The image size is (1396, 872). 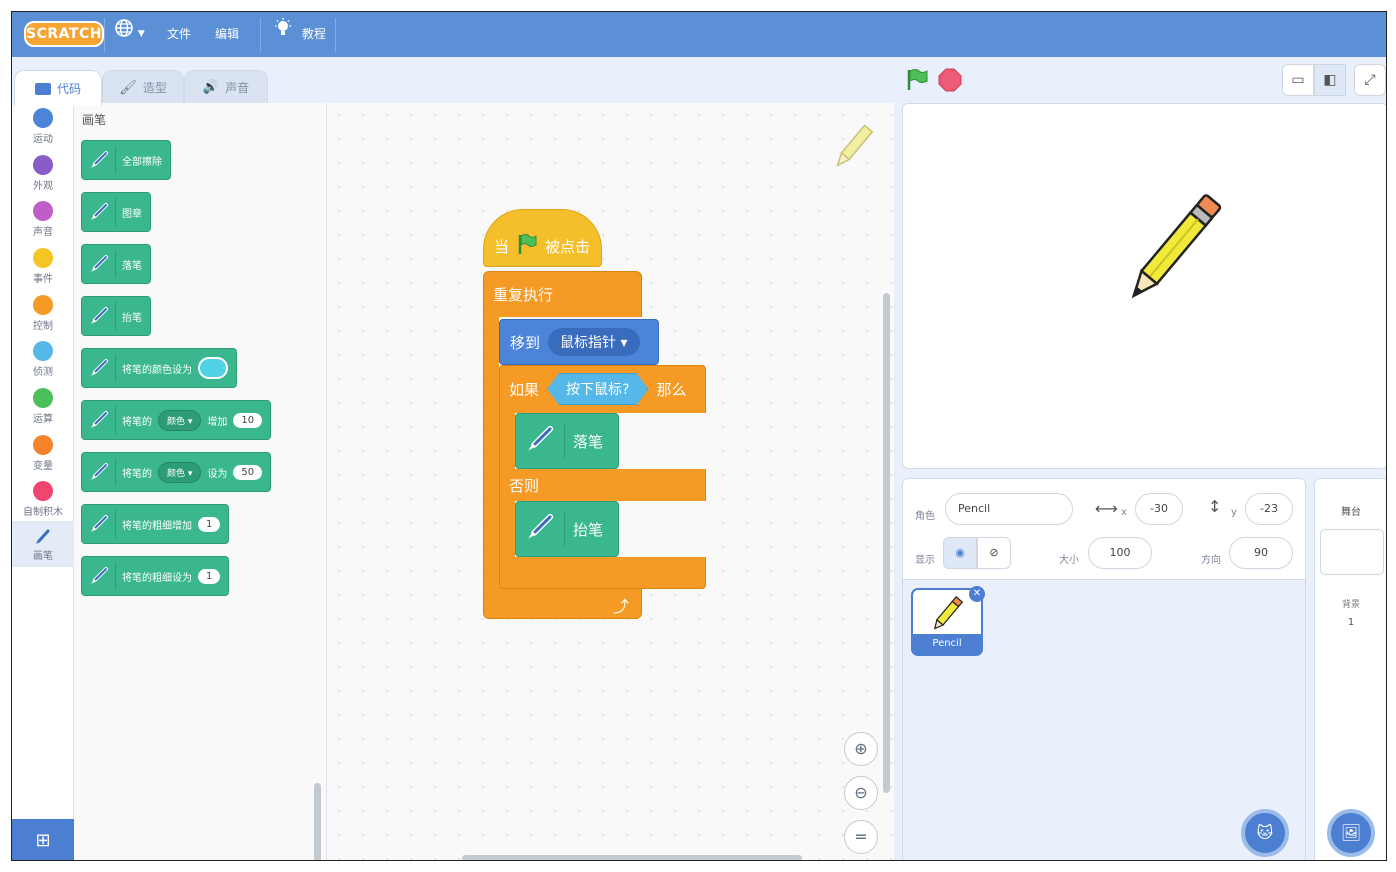 What do you see at coordinates (1265, 833) in the screenshot?
I see `choose-sprite-button: 🐱` at bounding box center [1265, 833].